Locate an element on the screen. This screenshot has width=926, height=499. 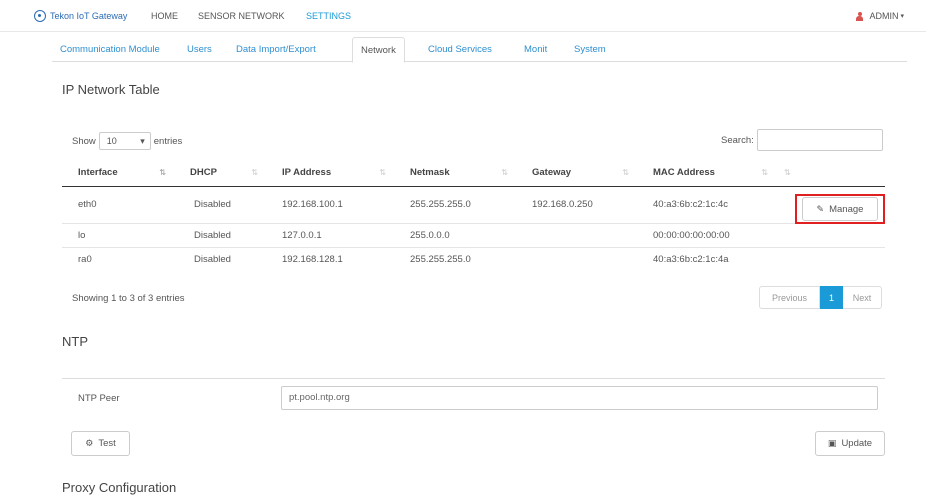
tab-cloud-services: Cloud Services is located at coordinates (460, 49).